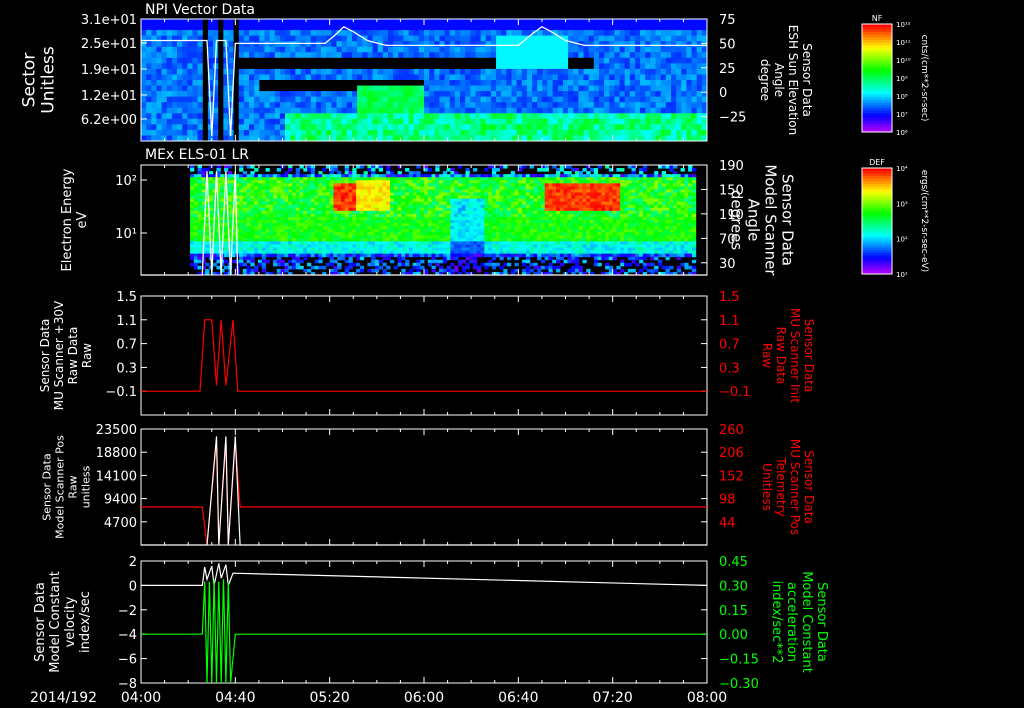  What do you see at coordinates (109, 120) in the screenshot?
I see `panel-0-ytick-label-left: 6.2e+00` at bounding box center [109, 120].